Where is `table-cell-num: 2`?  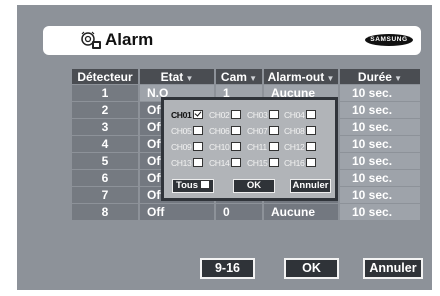 table-cell-num: 2 is located at coordinates (105, 110).